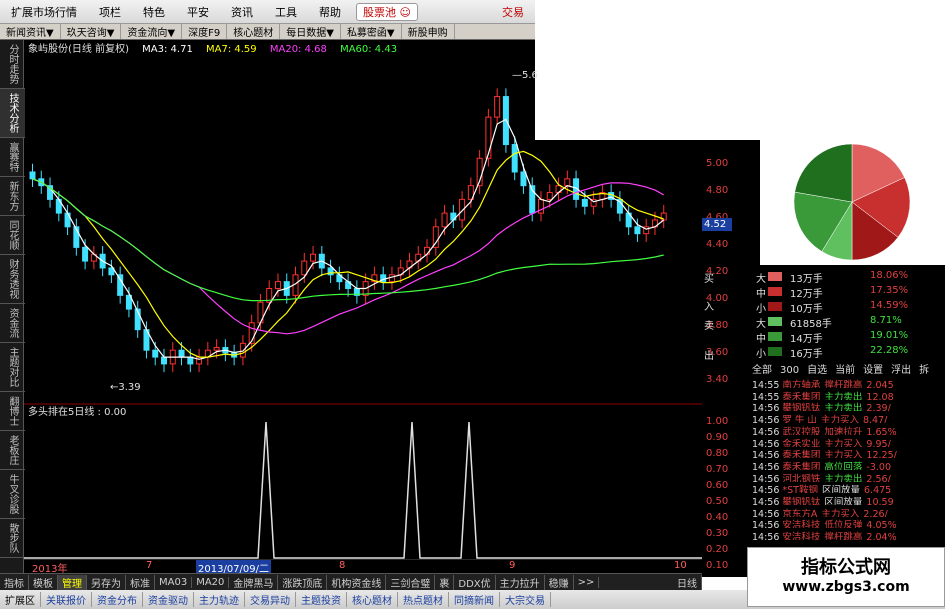 This screenshot has height=609, width=945. I want to click on indicator-tab-12: DDX优, so click(475, 582).